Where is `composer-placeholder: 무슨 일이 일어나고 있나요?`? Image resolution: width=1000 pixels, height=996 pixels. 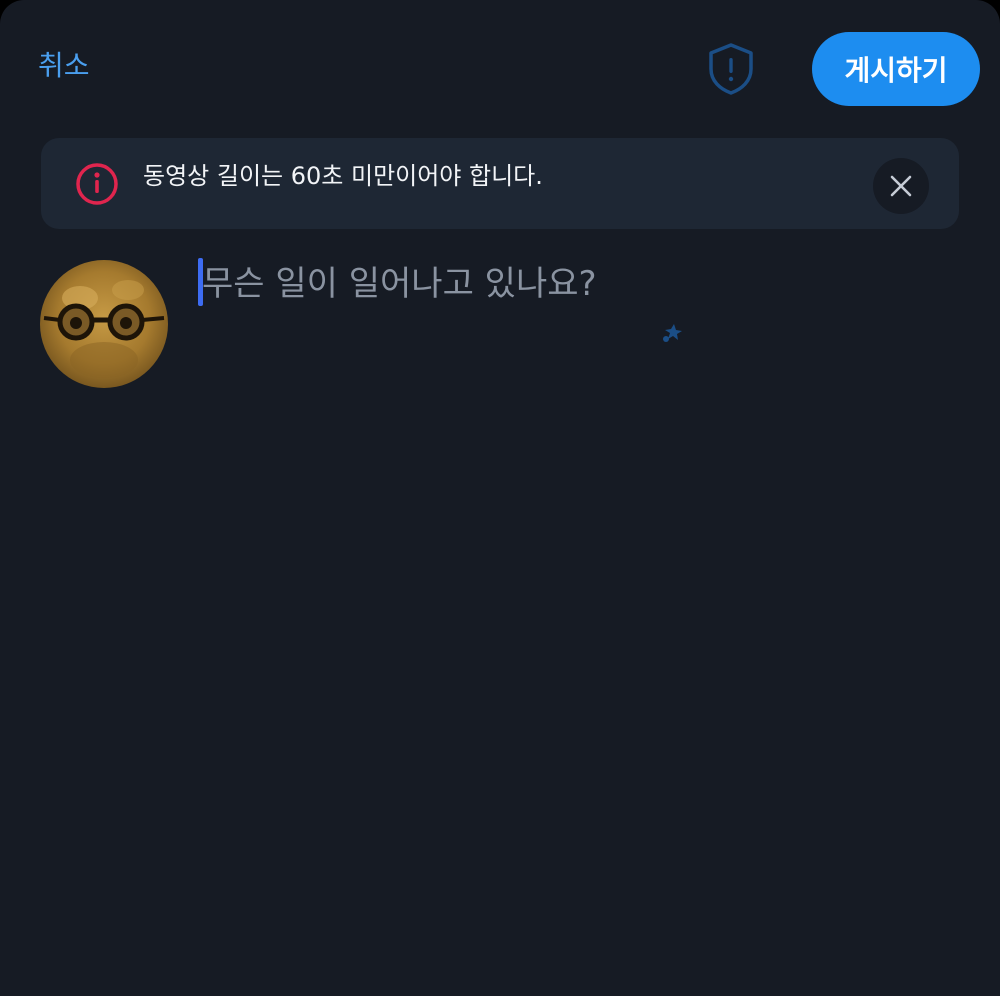
composer-placeholder: 무슨 일이 일어나고 있나요? is located at coordinates (399, 284).